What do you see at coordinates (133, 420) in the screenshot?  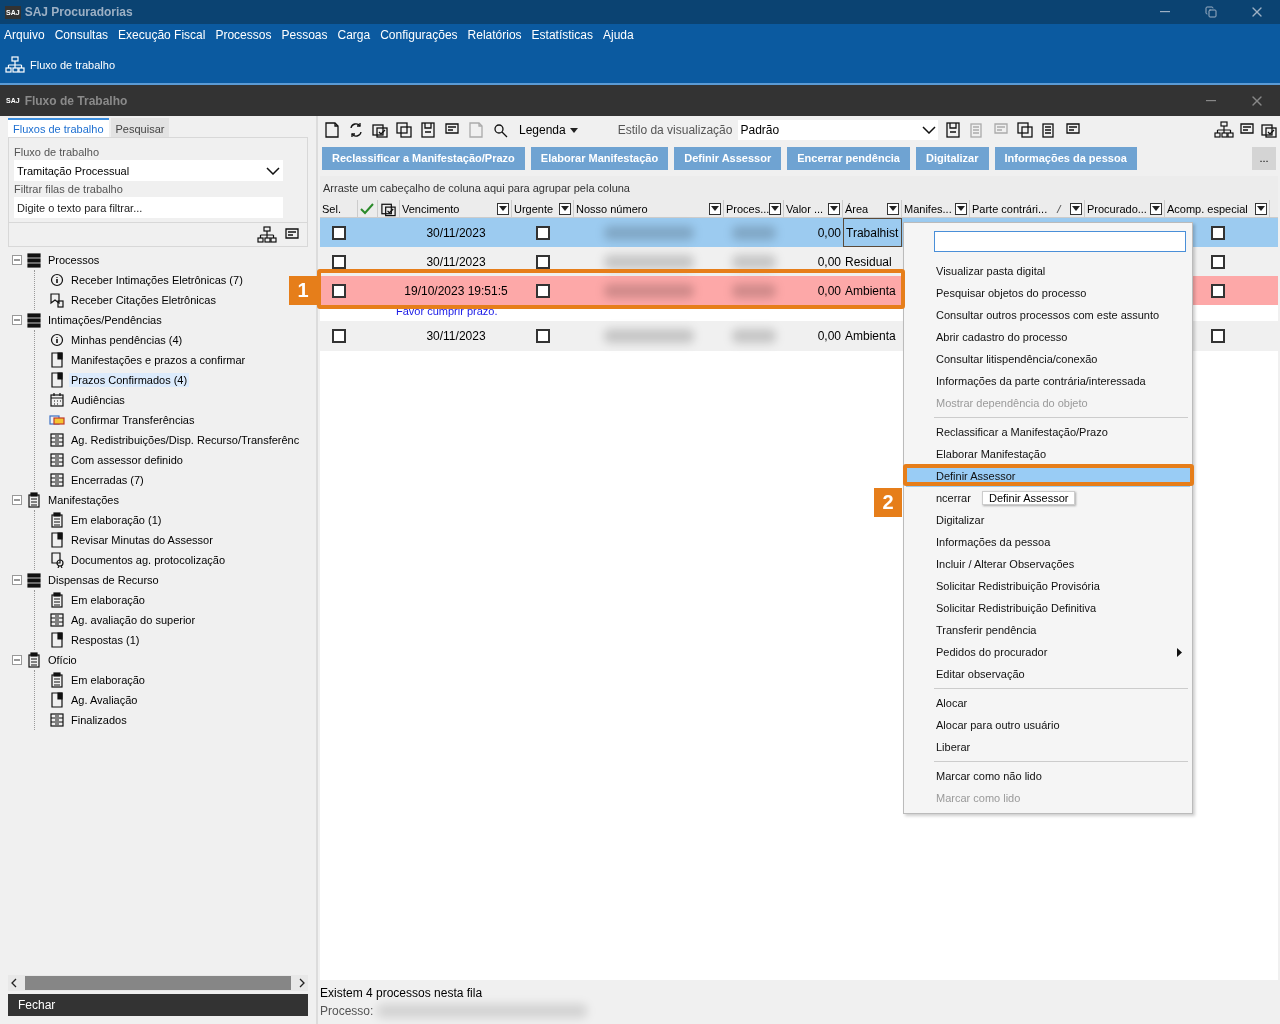 I see `tree-item: Confirmar Transferências` at bounding box center [133, 420].